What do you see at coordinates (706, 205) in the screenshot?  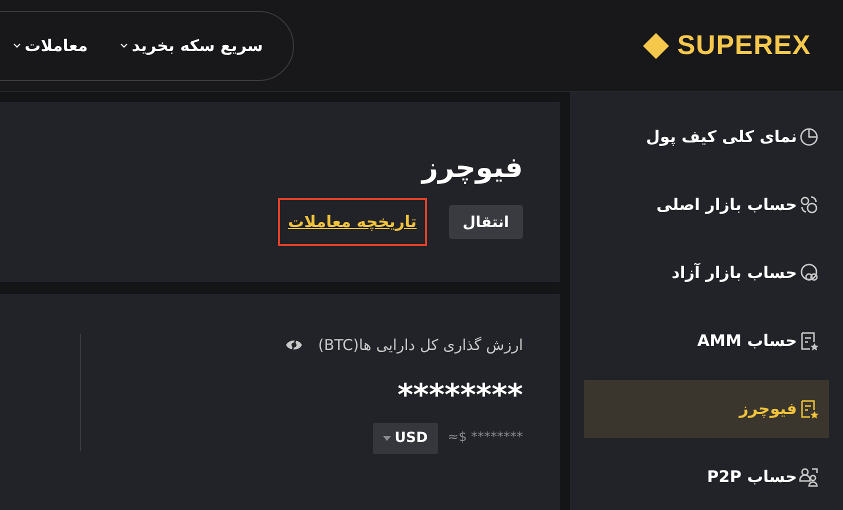 I see `sidebar-item: حساب بازار اصلی` at bounding box center [706, 205].